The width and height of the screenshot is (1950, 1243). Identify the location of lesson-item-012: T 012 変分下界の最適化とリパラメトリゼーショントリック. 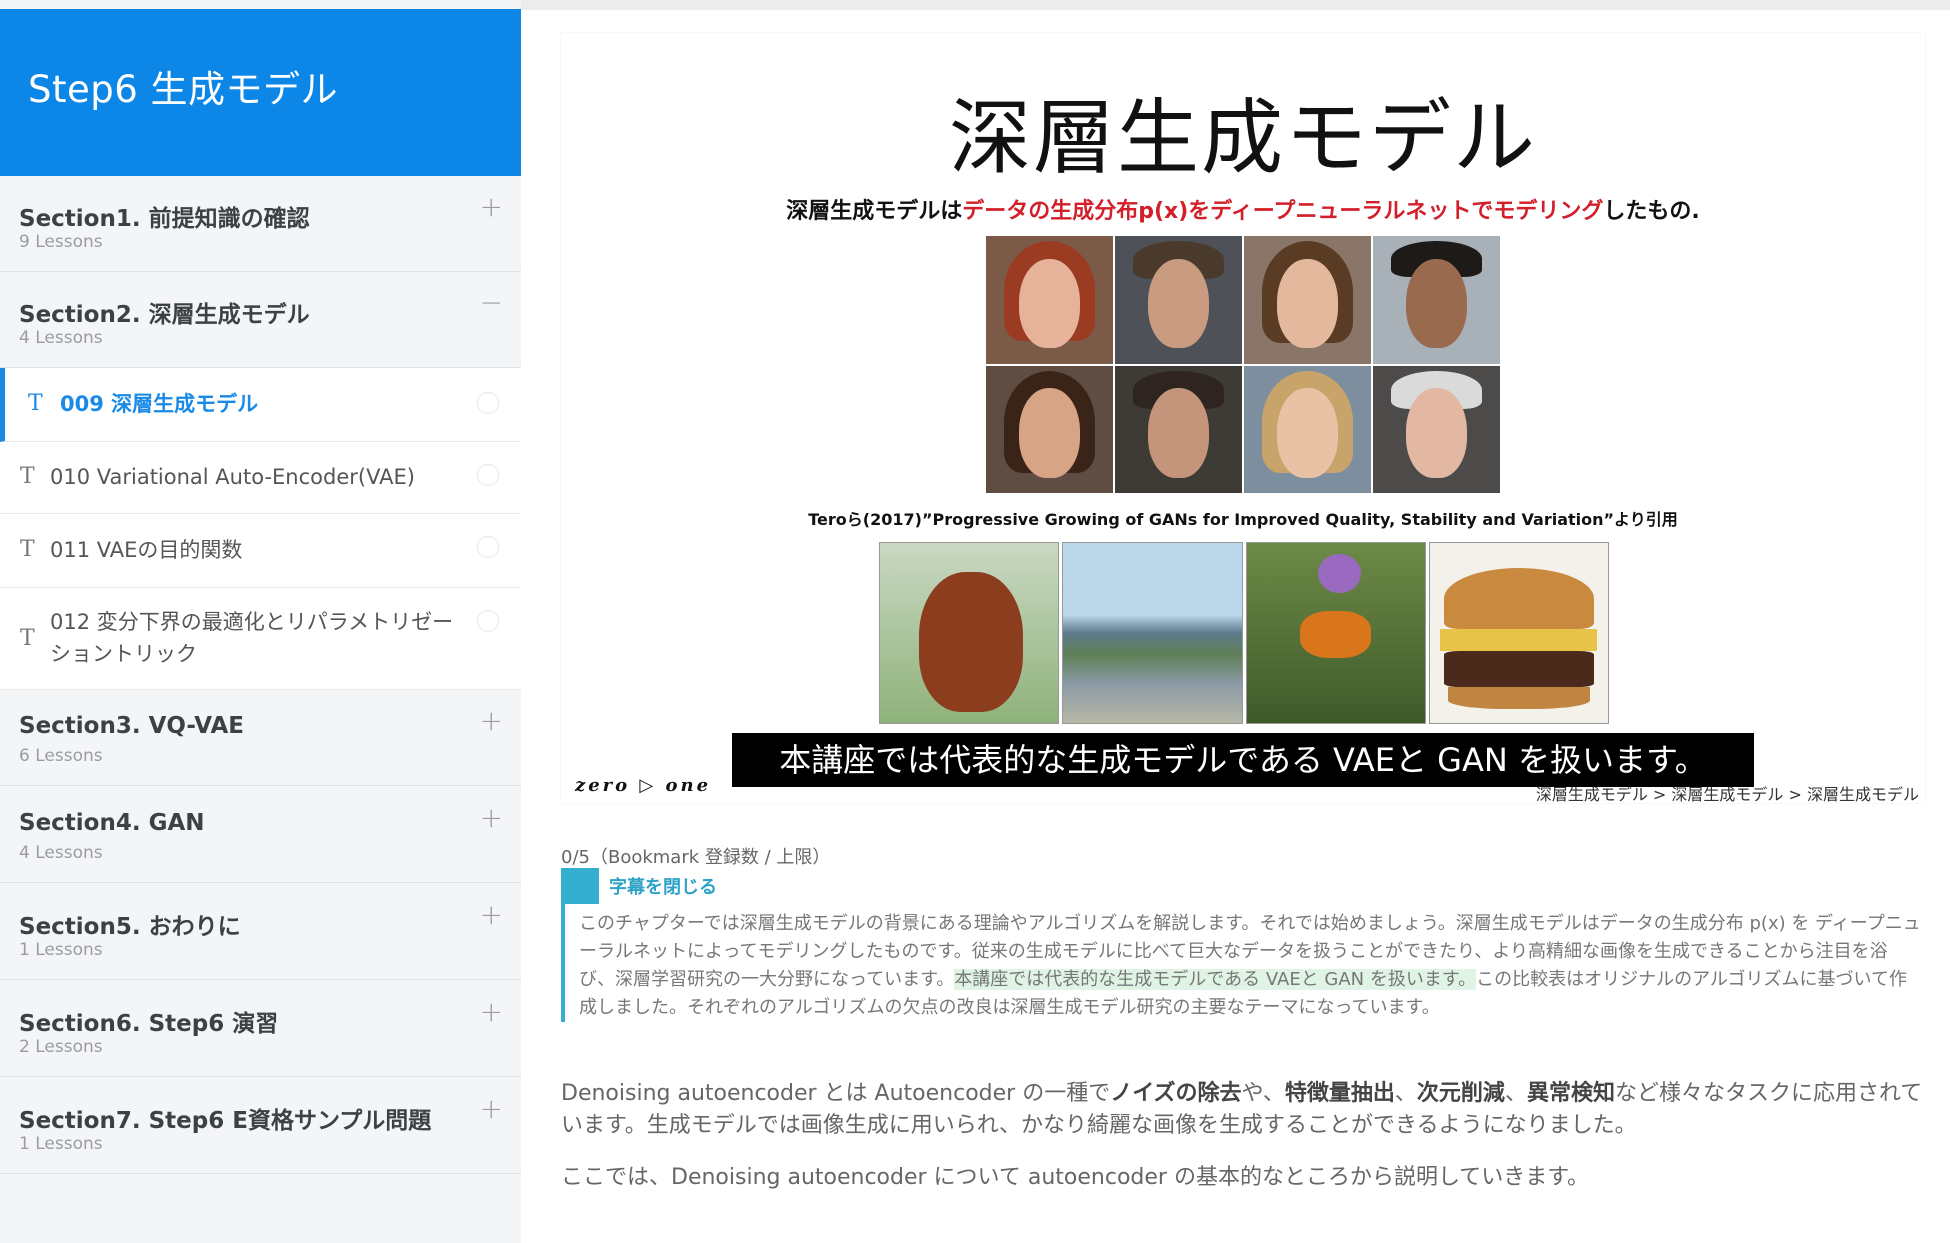
(260, 639).